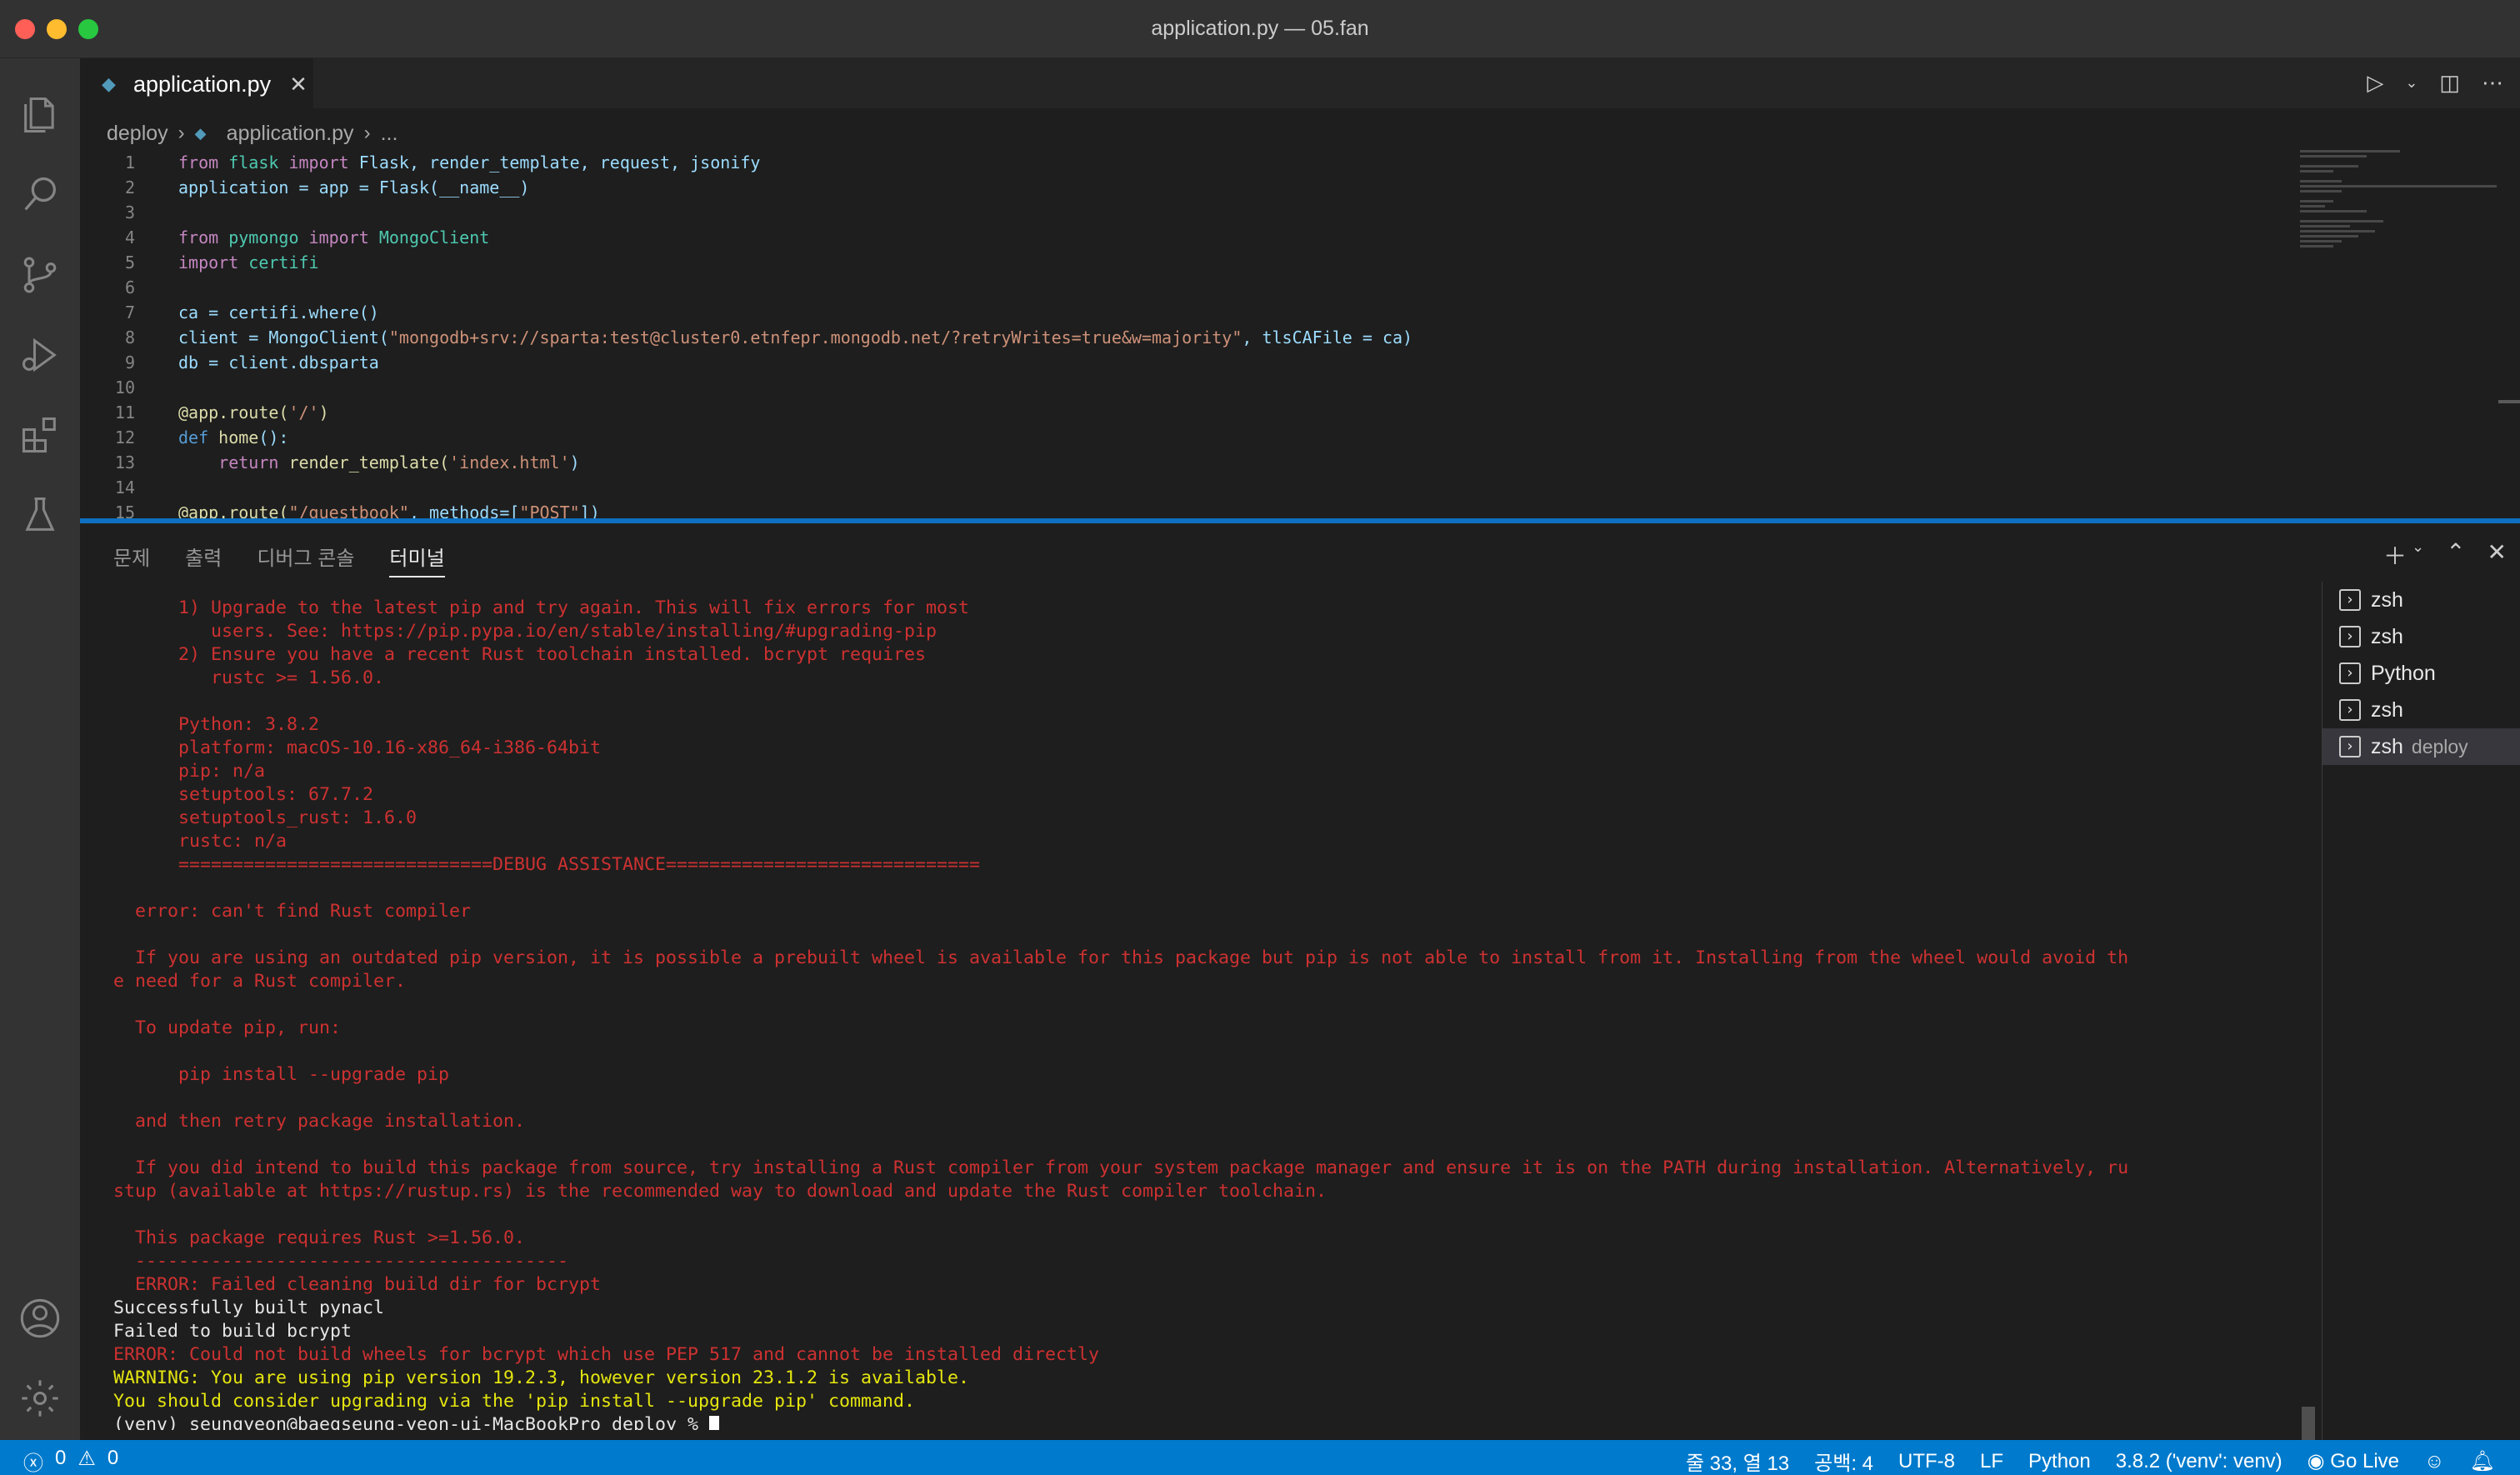 This screenshot has width=2520, height=1475. Describe the element at coordinates (305, 560) in the screenshot. I see `tab-debug-console: 디버그 콘솔` at that location.